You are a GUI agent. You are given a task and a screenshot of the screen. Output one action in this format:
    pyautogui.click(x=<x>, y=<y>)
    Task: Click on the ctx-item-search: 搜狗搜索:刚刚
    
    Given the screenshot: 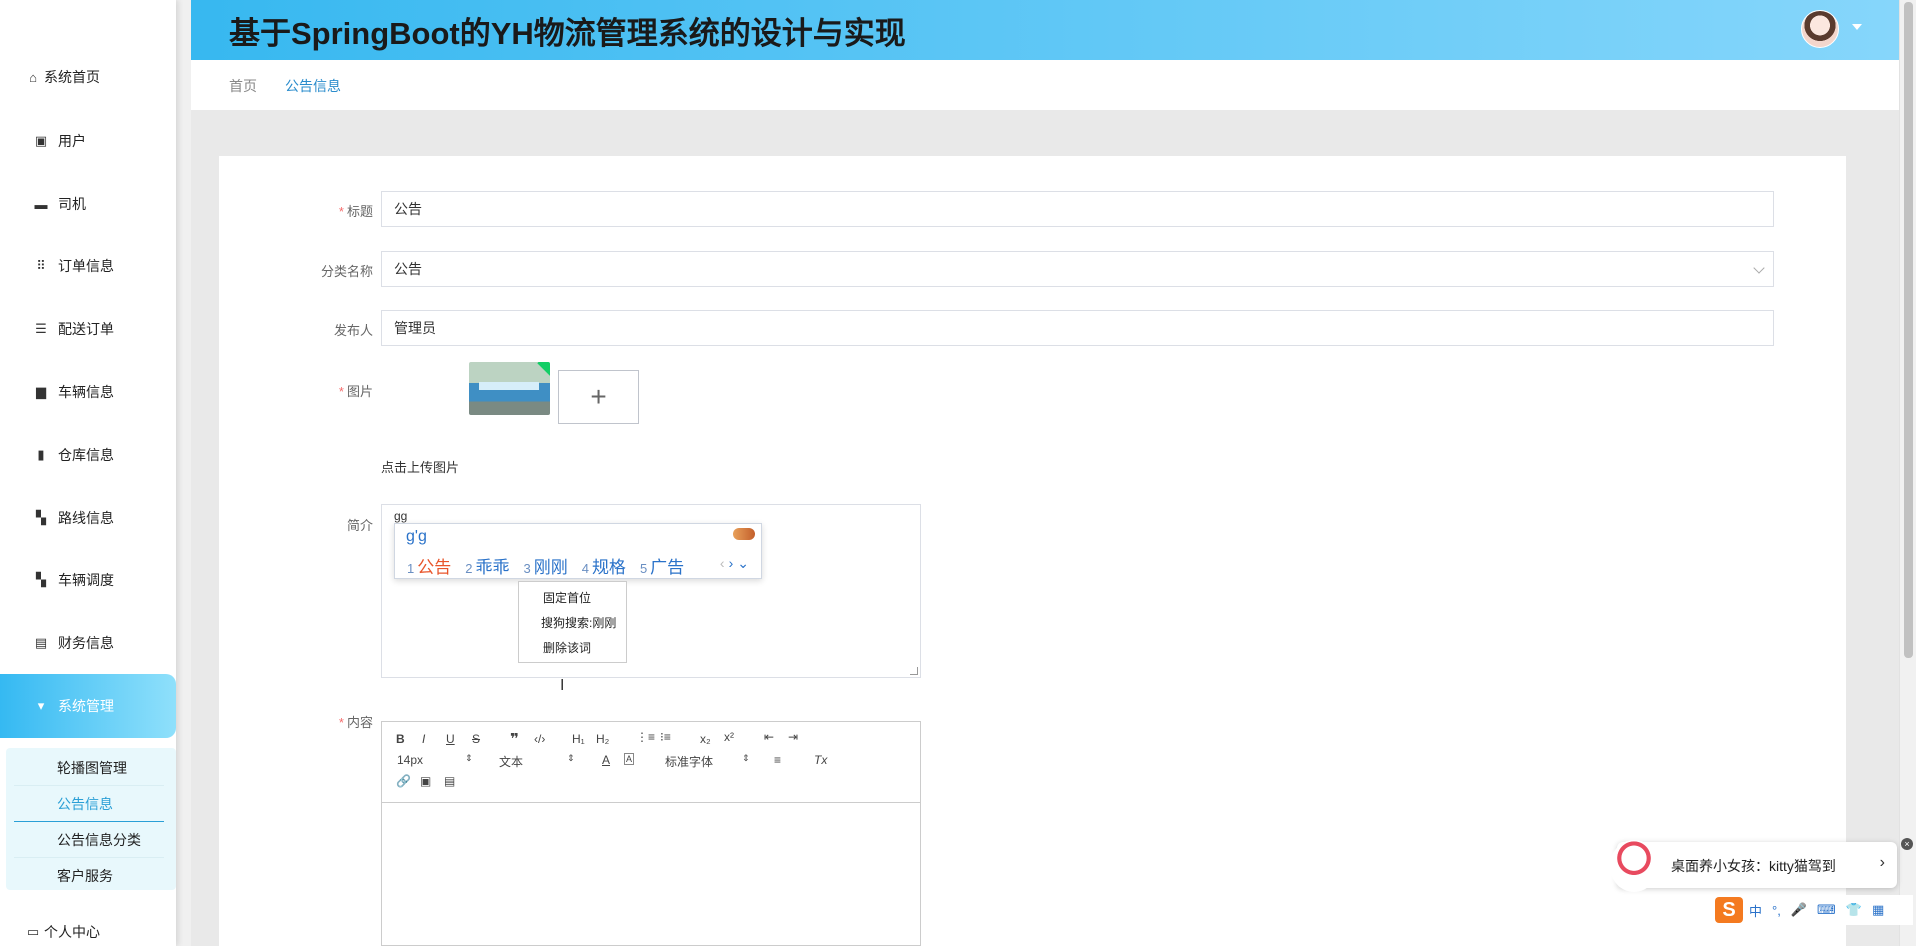 What is the action you would take?
    pyautogui.click(x=578, y=622)
    